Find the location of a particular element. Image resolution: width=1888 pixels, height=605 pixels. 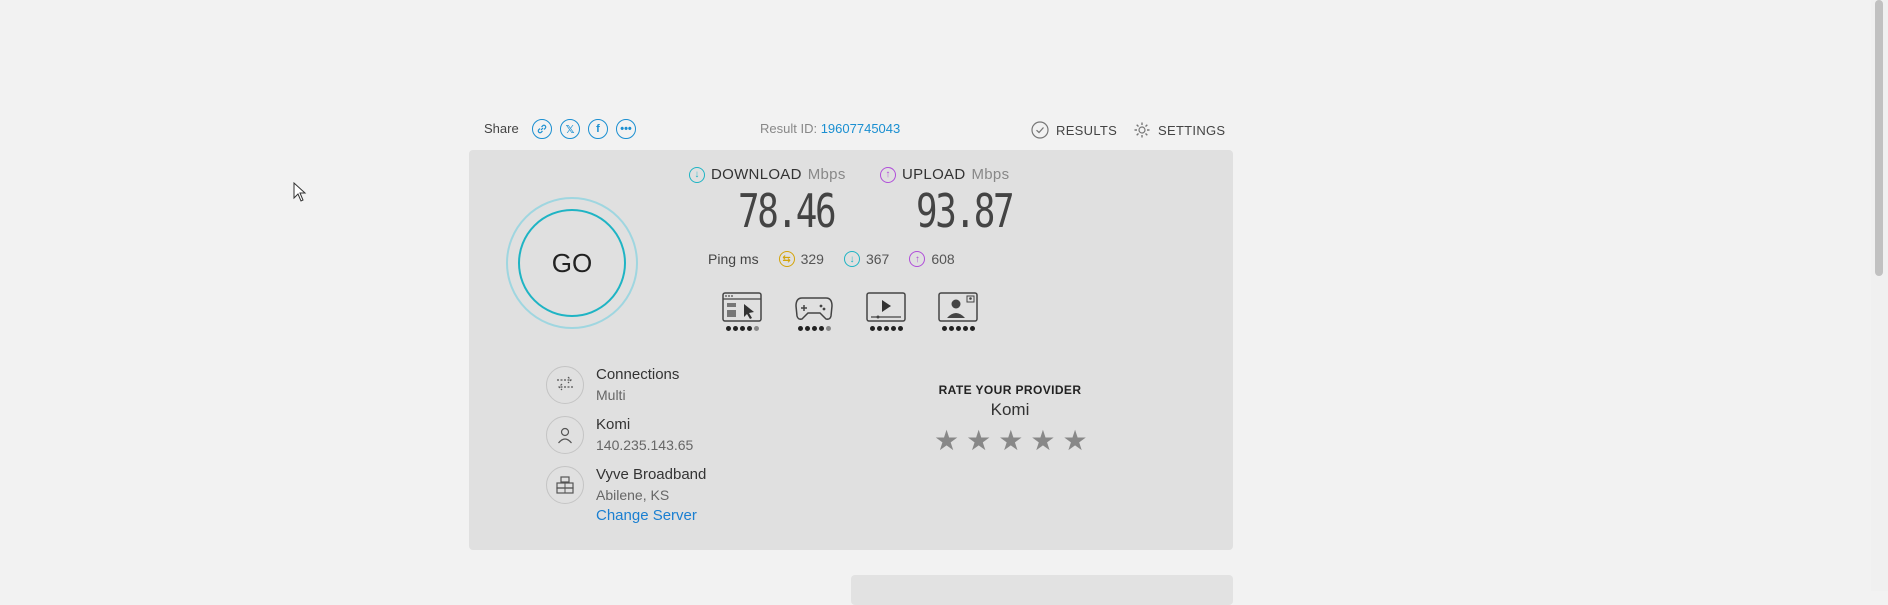

star-icon-2: ★ is located at coordinates (978, 441).